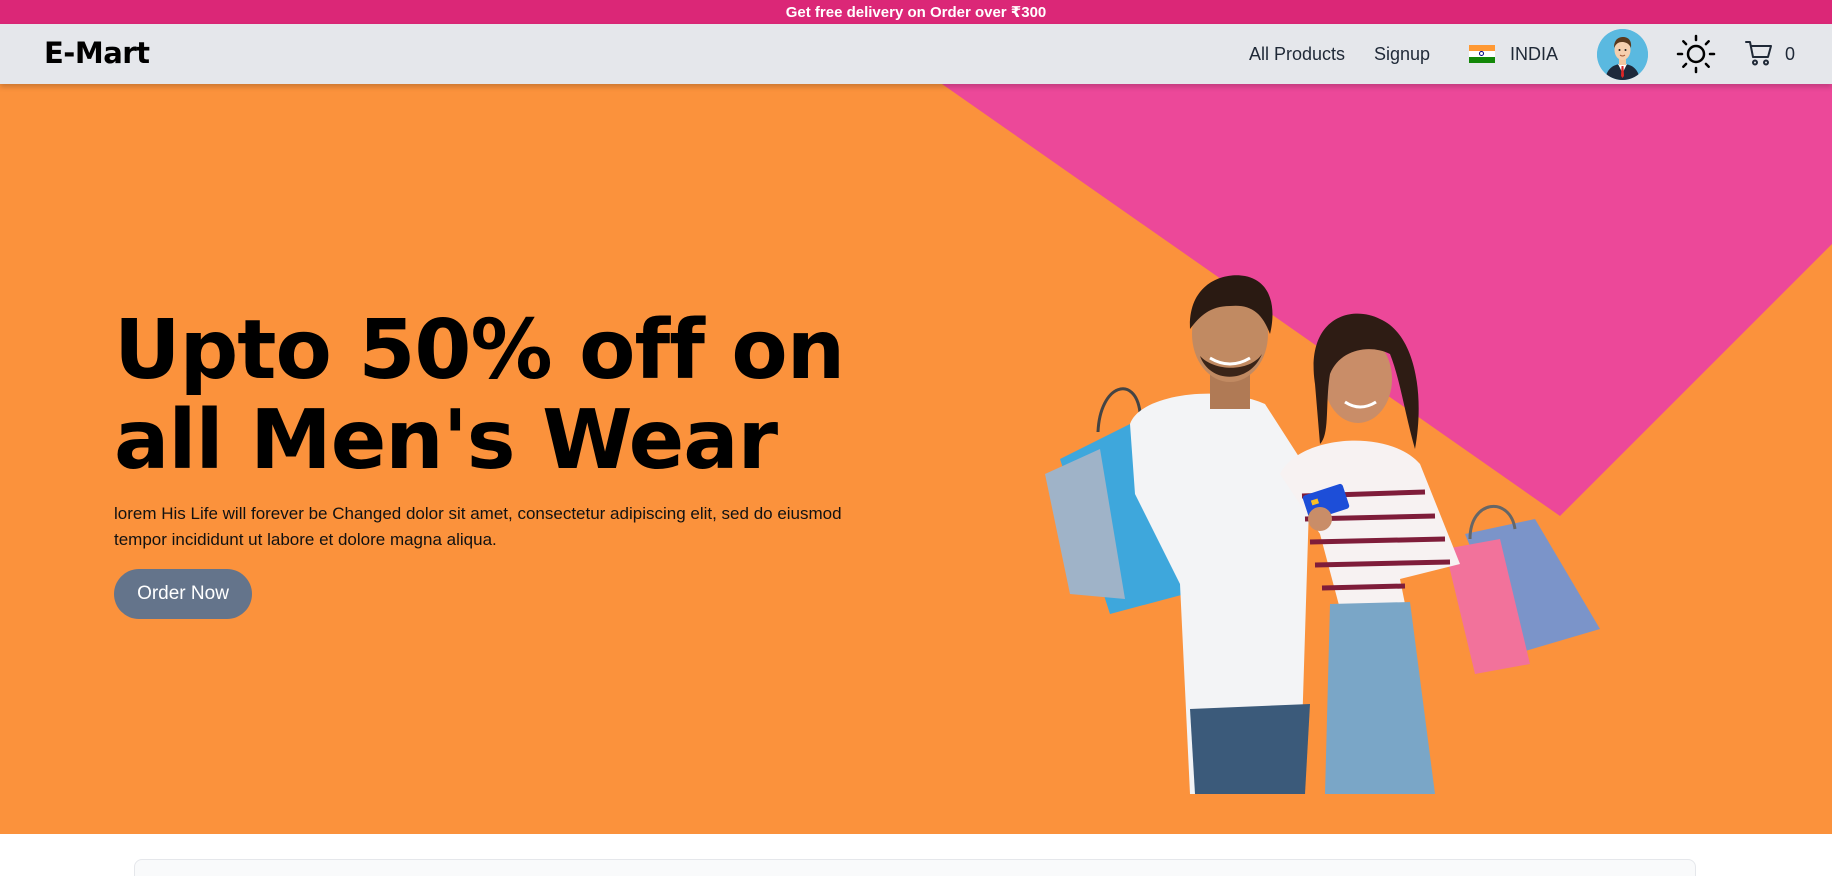 The width and height of the screenshot is (1832, 876). What do you see at coordinates (1482, 54) in the screenshot?
I see `india-flag-icon` at bounding box center [1482, 54].